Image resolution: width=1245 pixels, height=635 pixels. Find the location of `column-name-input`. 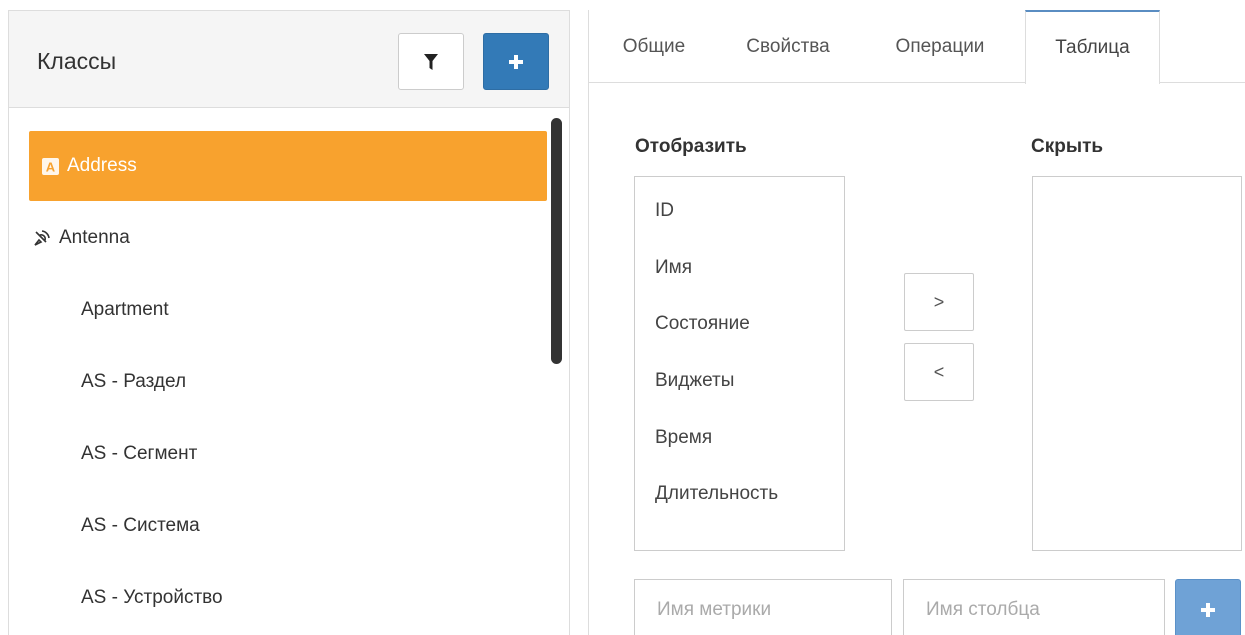

column-name-input is located at coordinates (1034, 607).